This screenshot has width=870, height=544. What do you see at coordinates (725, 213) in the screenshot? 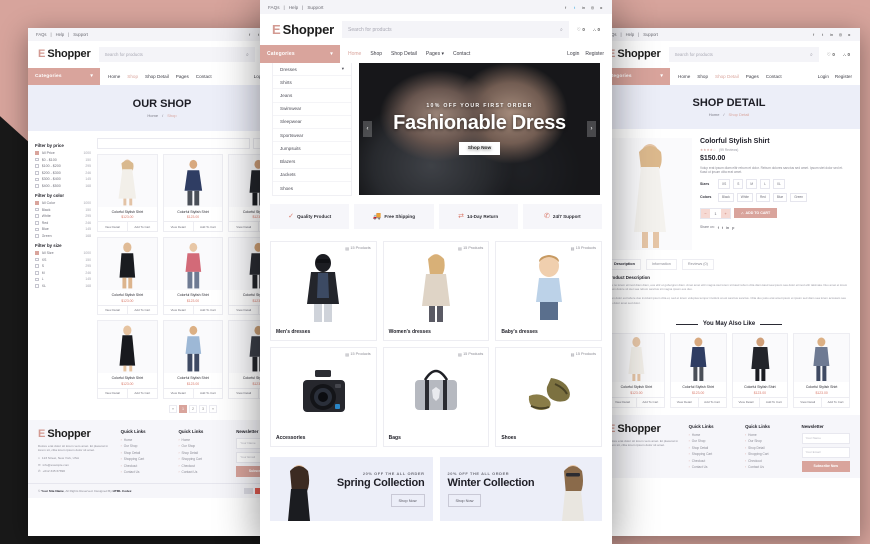
I see `quantity-increase: +` at bounding box center [725, 213].